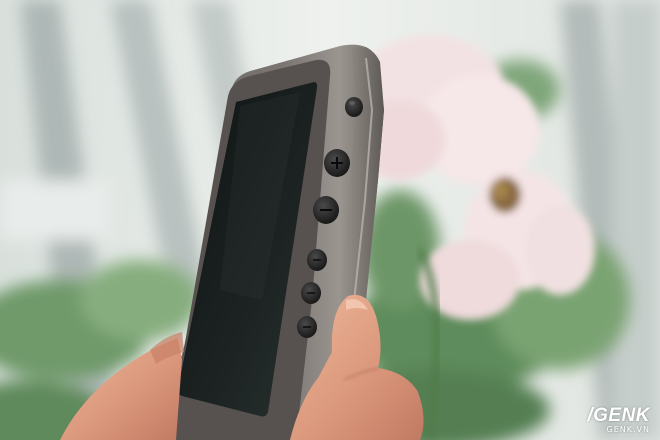 The width and height of the screenshot is (660, 440). I want to click on power-button, so click(354, 107).